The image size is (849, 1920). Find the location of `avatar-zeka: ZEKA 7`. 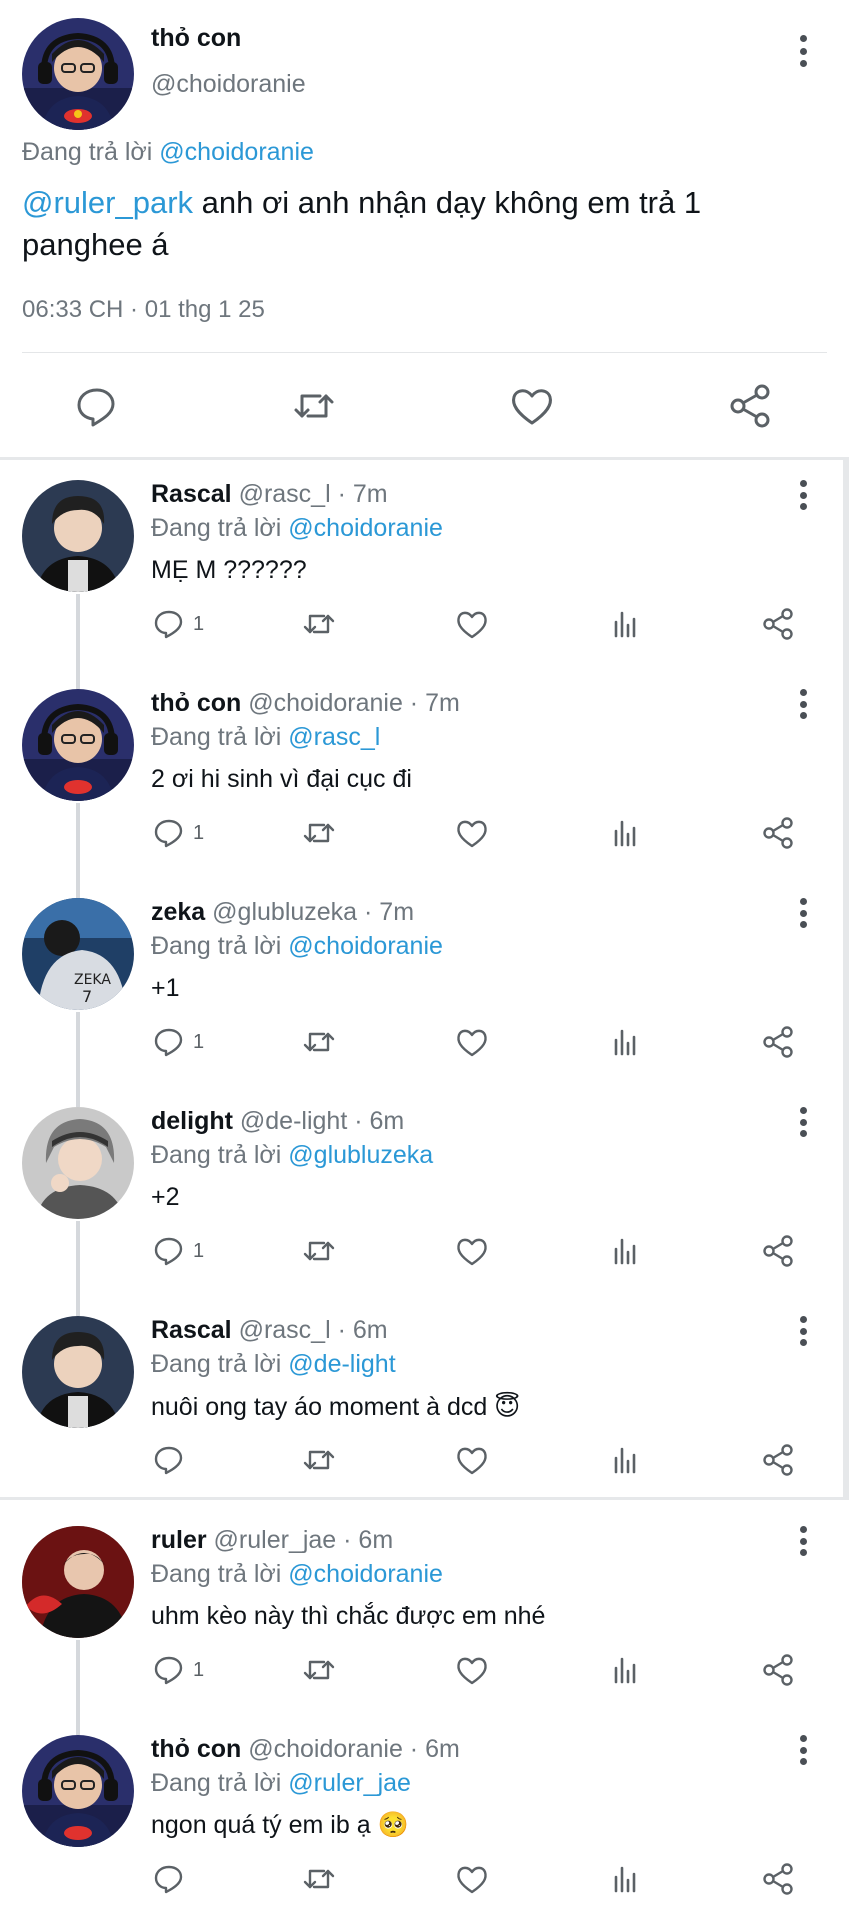

avatar-zeka: ZEKA 7 is located at coordinates (78, 954).